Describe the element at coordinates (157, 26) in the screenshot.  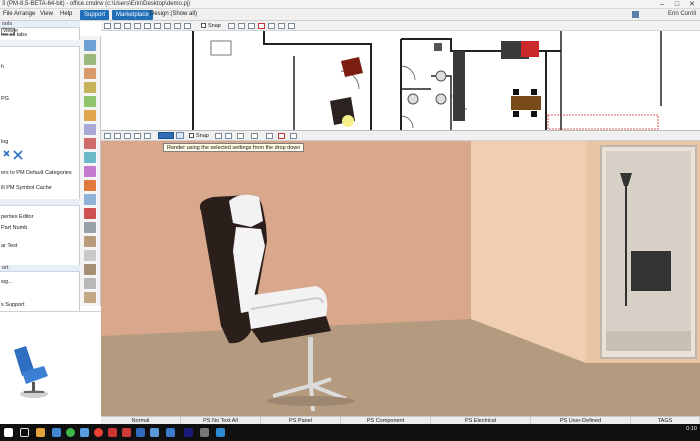
I see `zoom-window-icon` at that location.